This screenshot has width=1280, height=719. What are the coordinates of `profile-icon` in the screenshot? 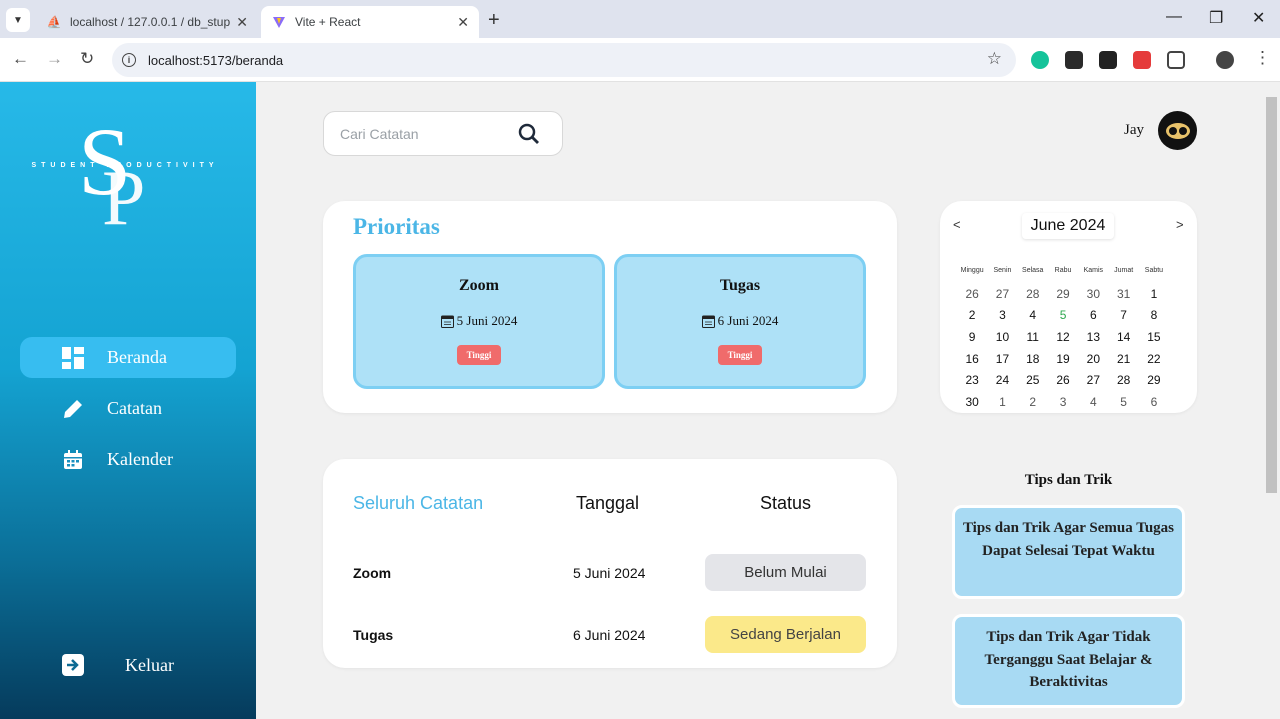 It's located at (1225, 60).